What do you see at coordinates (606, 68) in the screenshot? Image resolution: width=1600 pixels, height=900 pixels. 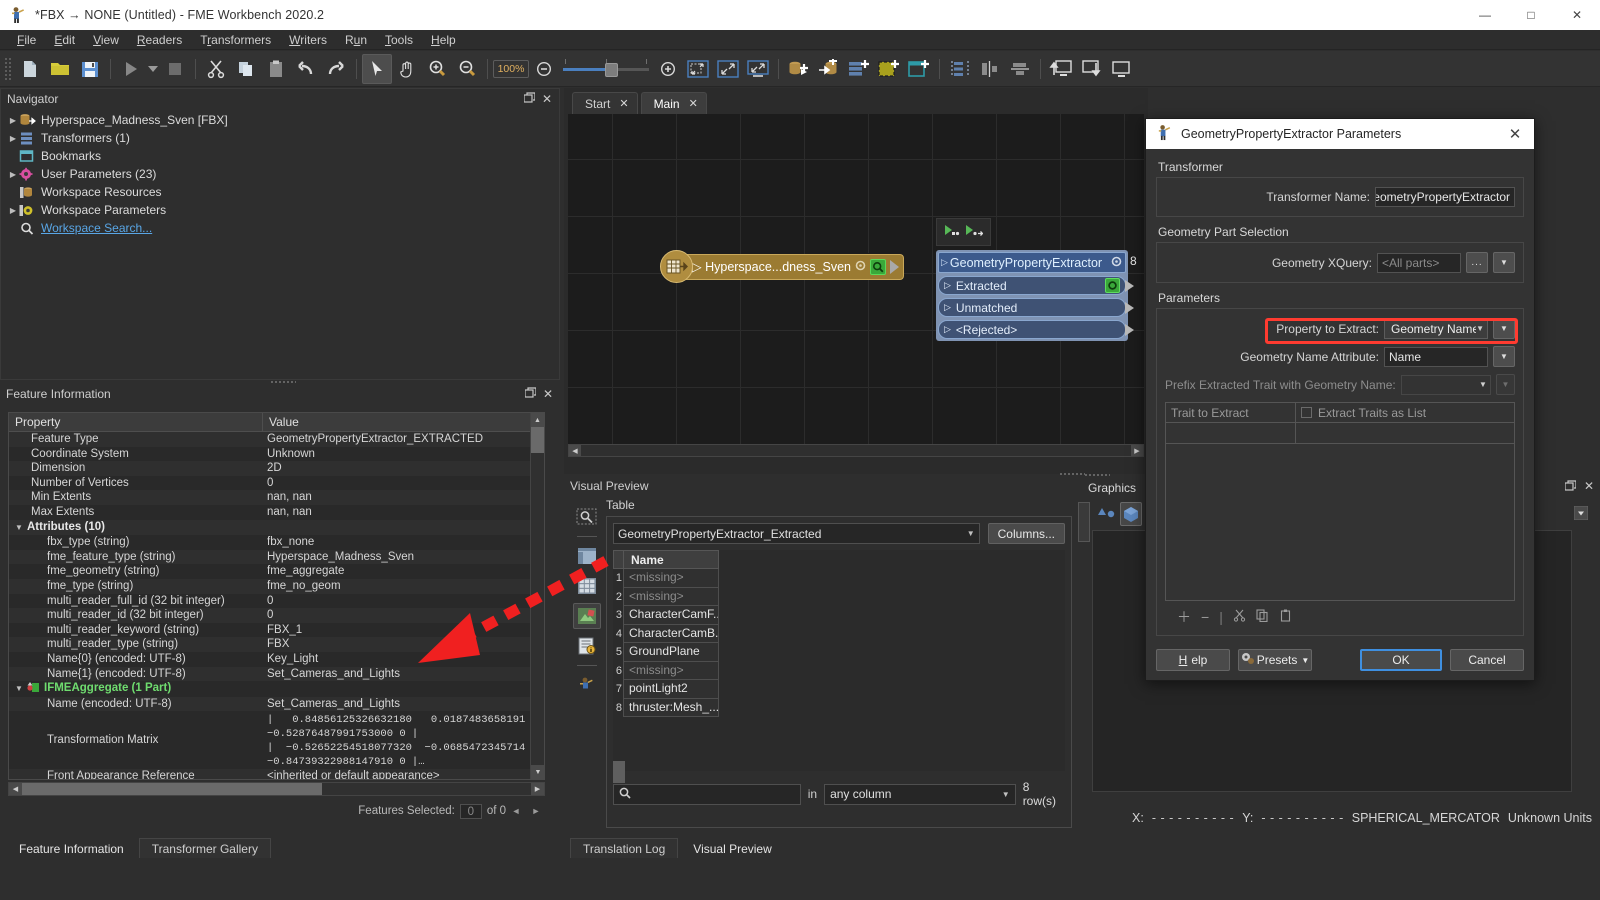 I see `zoom-slider` at bounding box center [606, 68].